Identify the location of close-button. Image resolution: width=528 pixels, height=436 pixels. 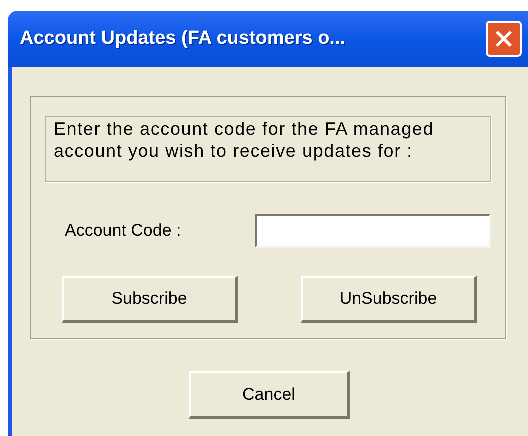
(504, 39).